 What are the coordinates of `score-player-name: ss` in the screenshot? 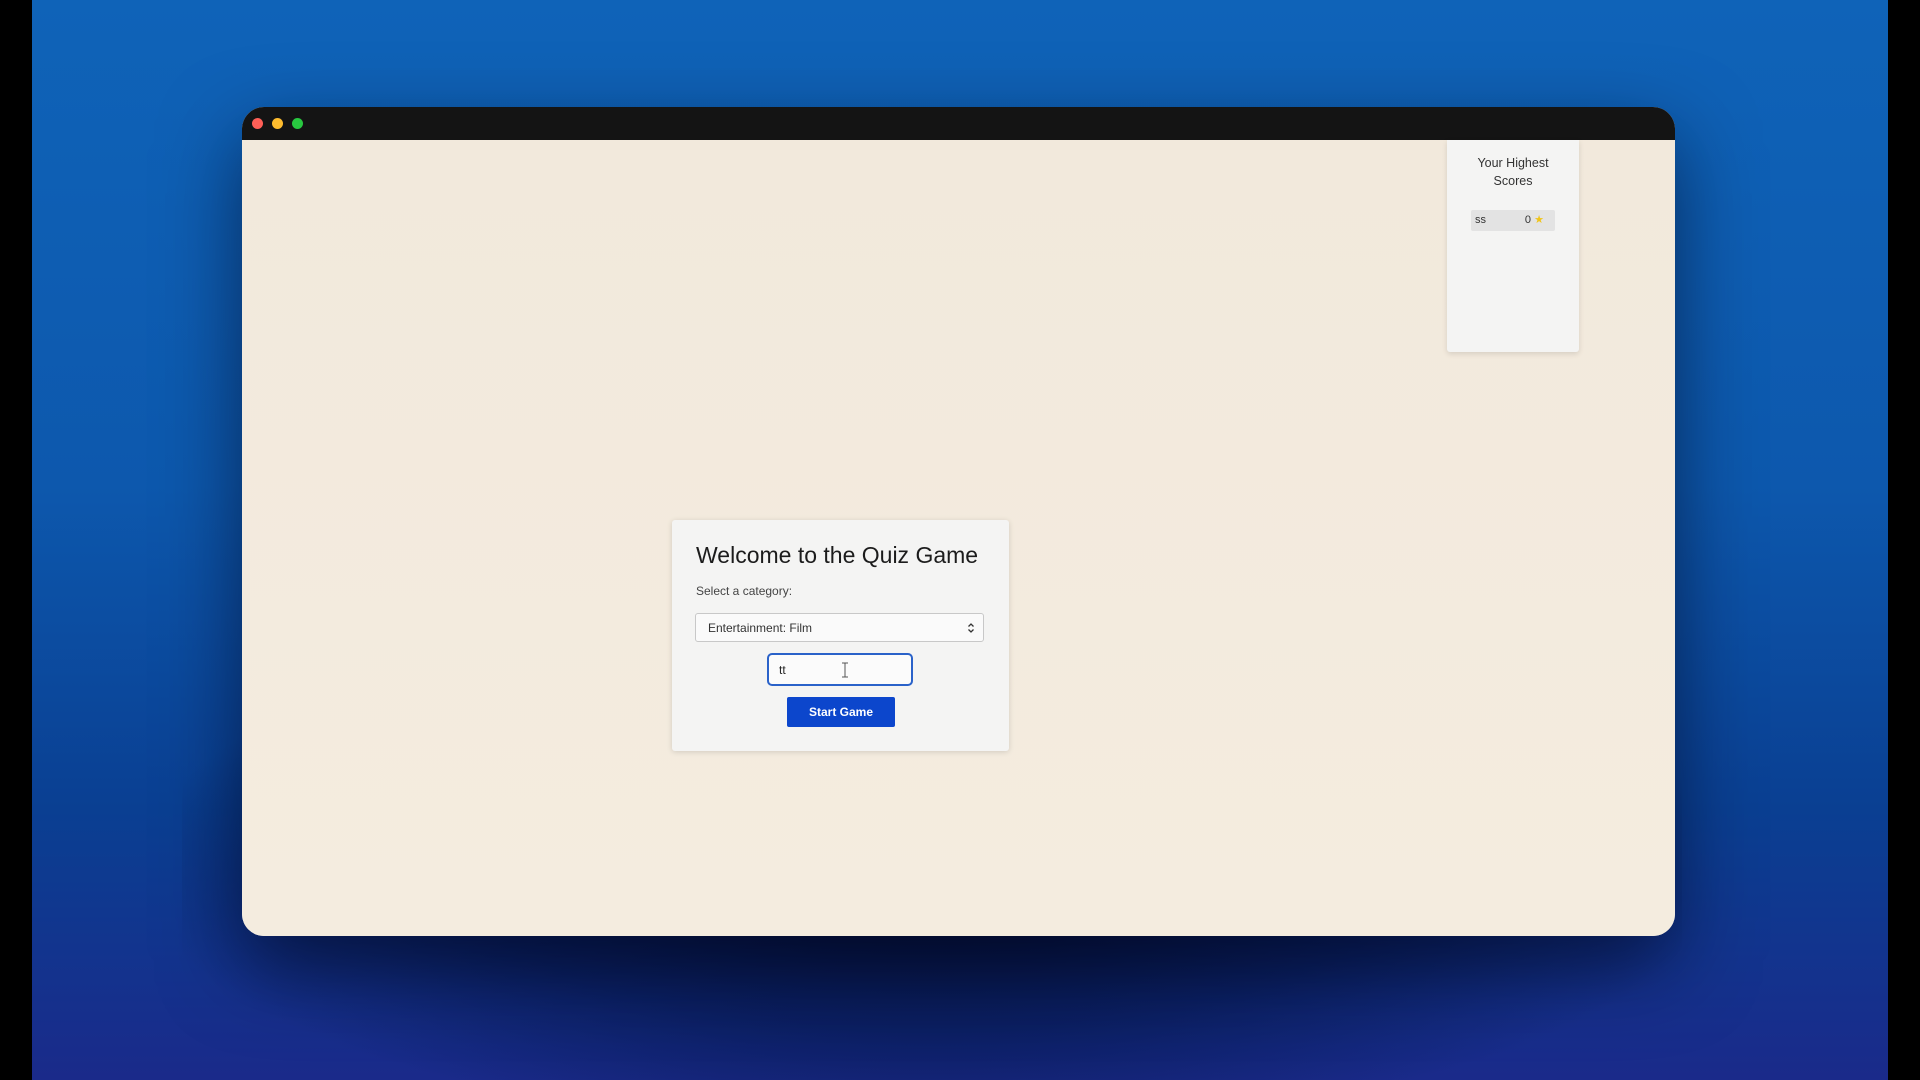 It's located at (1480, 220).